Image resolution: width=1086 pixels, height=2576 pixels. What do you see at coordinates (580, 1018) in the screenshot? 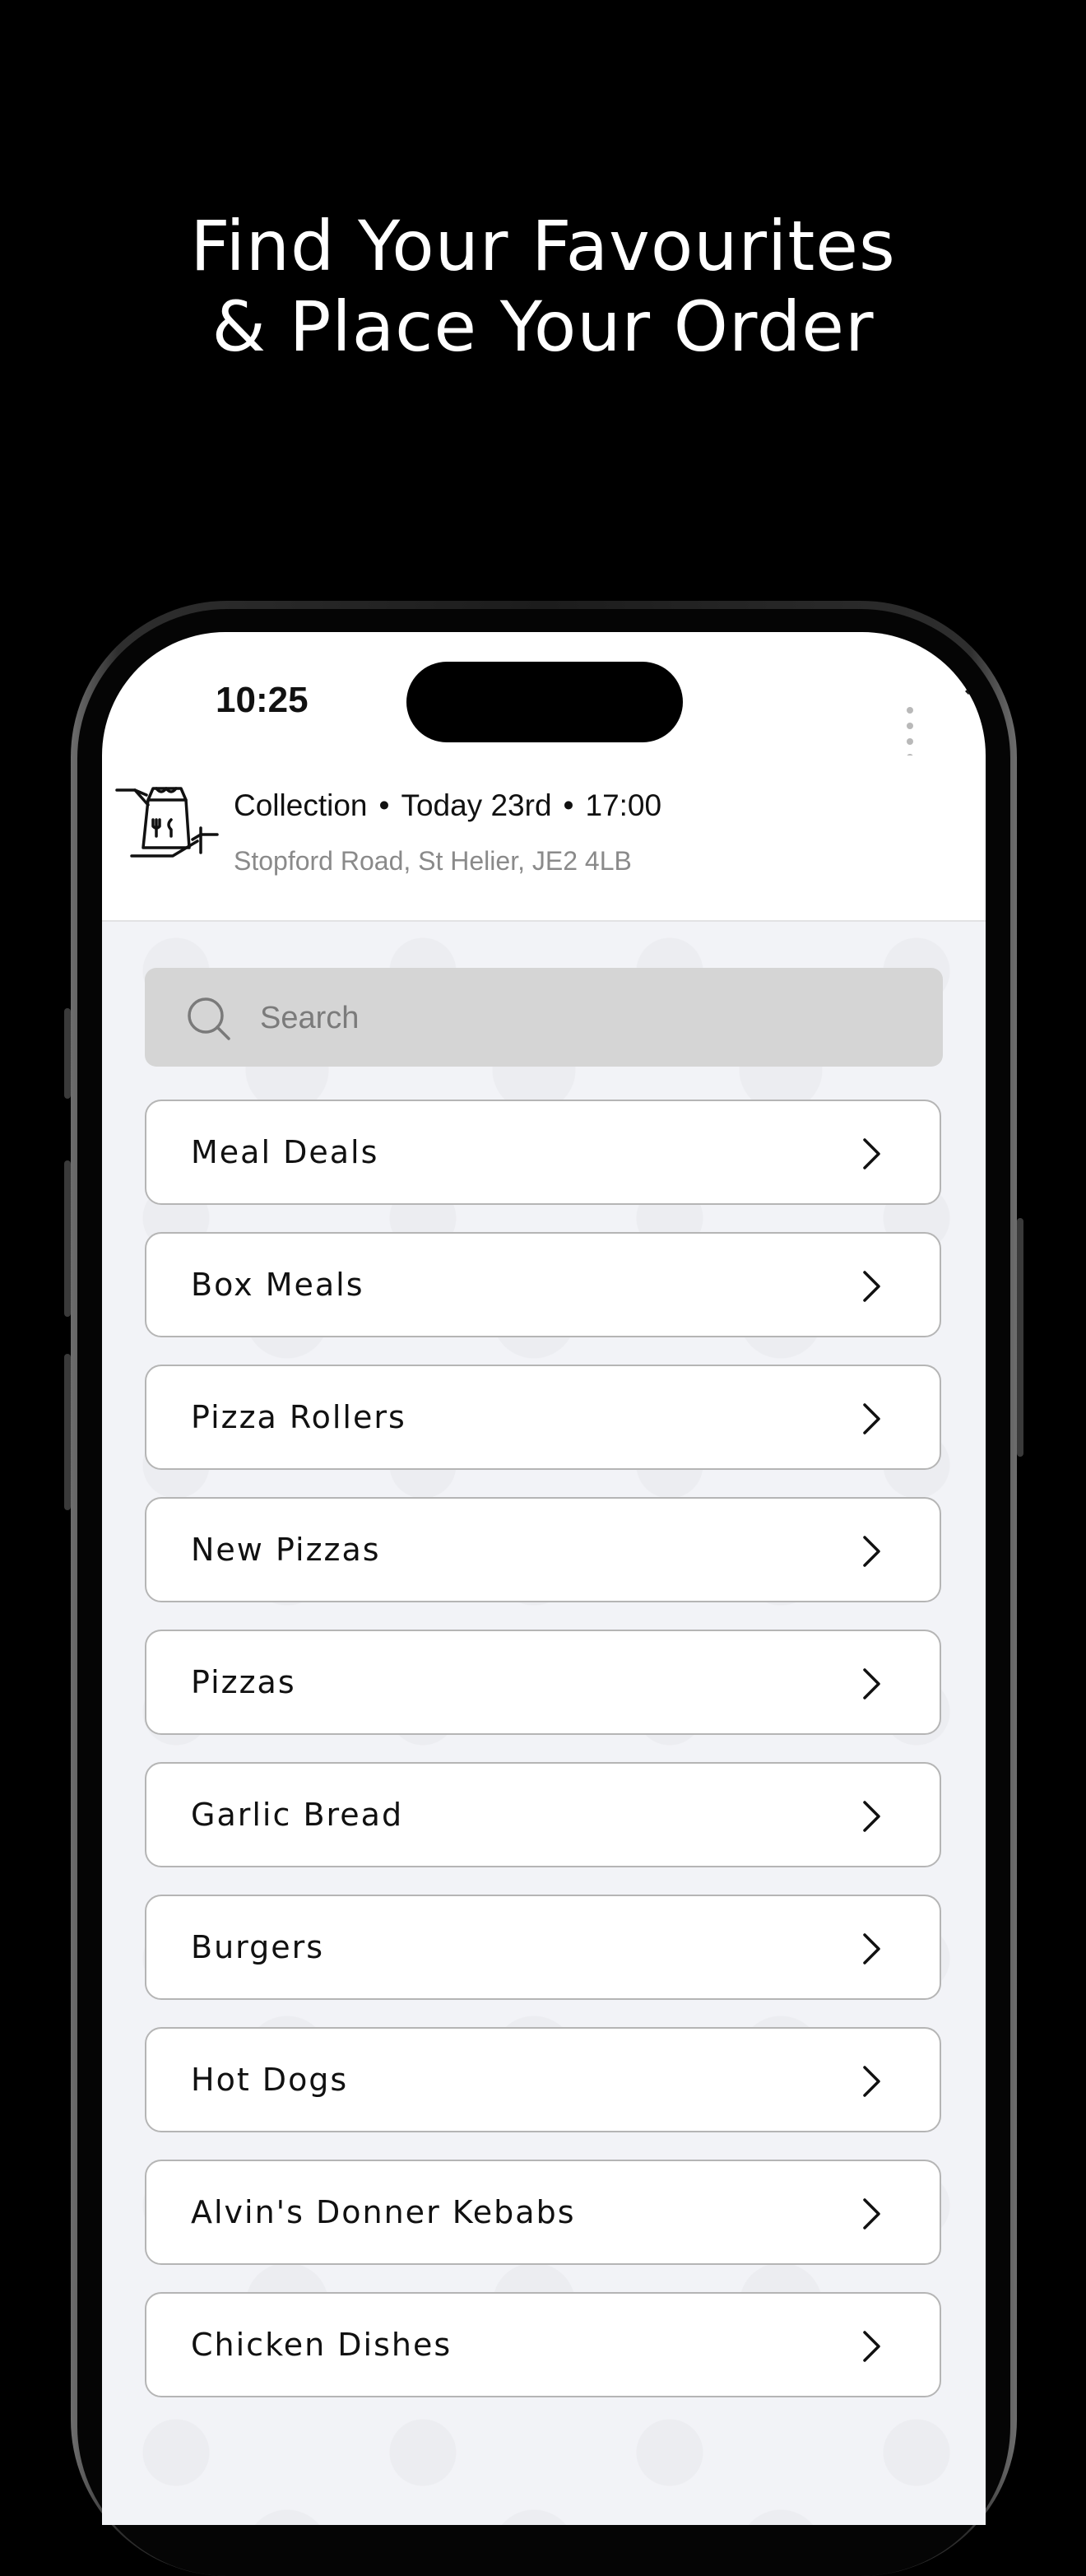
I see `search-input` at bounding box center [580, 1018].